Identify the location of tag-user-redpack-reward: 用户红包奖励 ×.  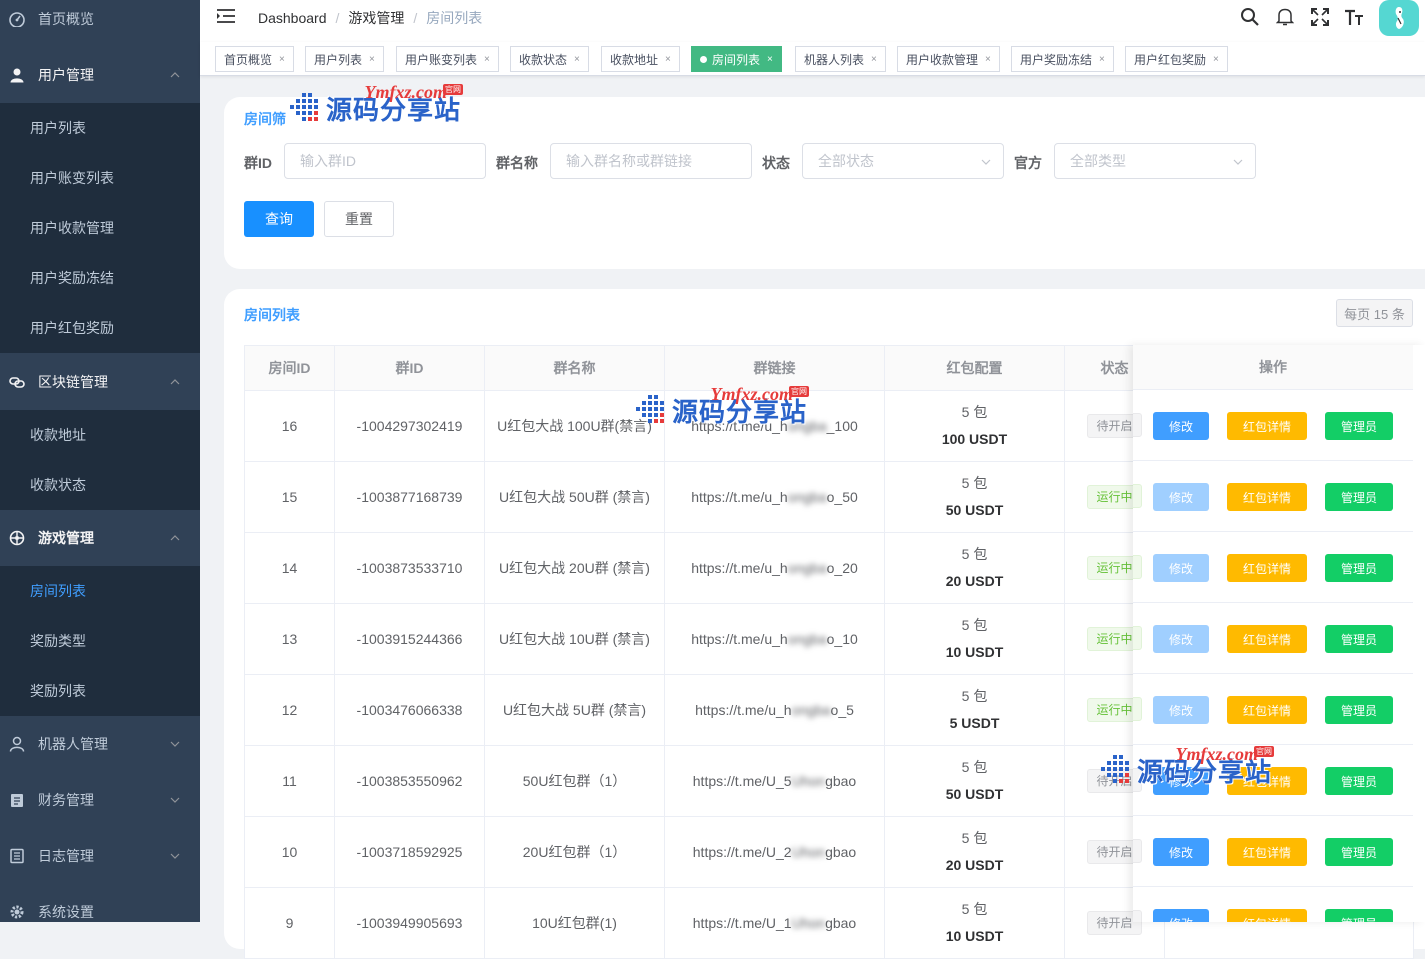
(1176, 59).